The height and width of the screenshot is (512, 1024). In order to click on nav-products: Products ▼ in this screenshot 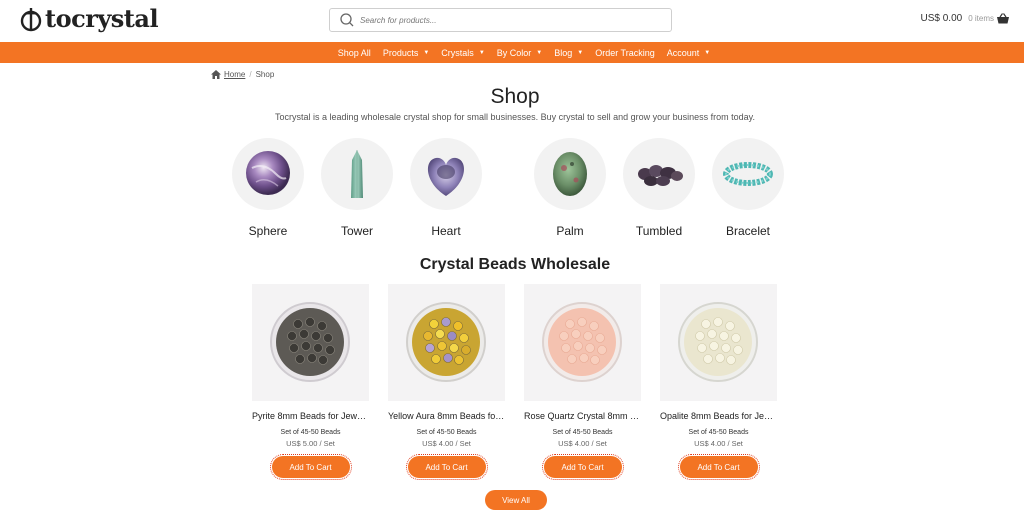, I will do `click(406, 53)`.